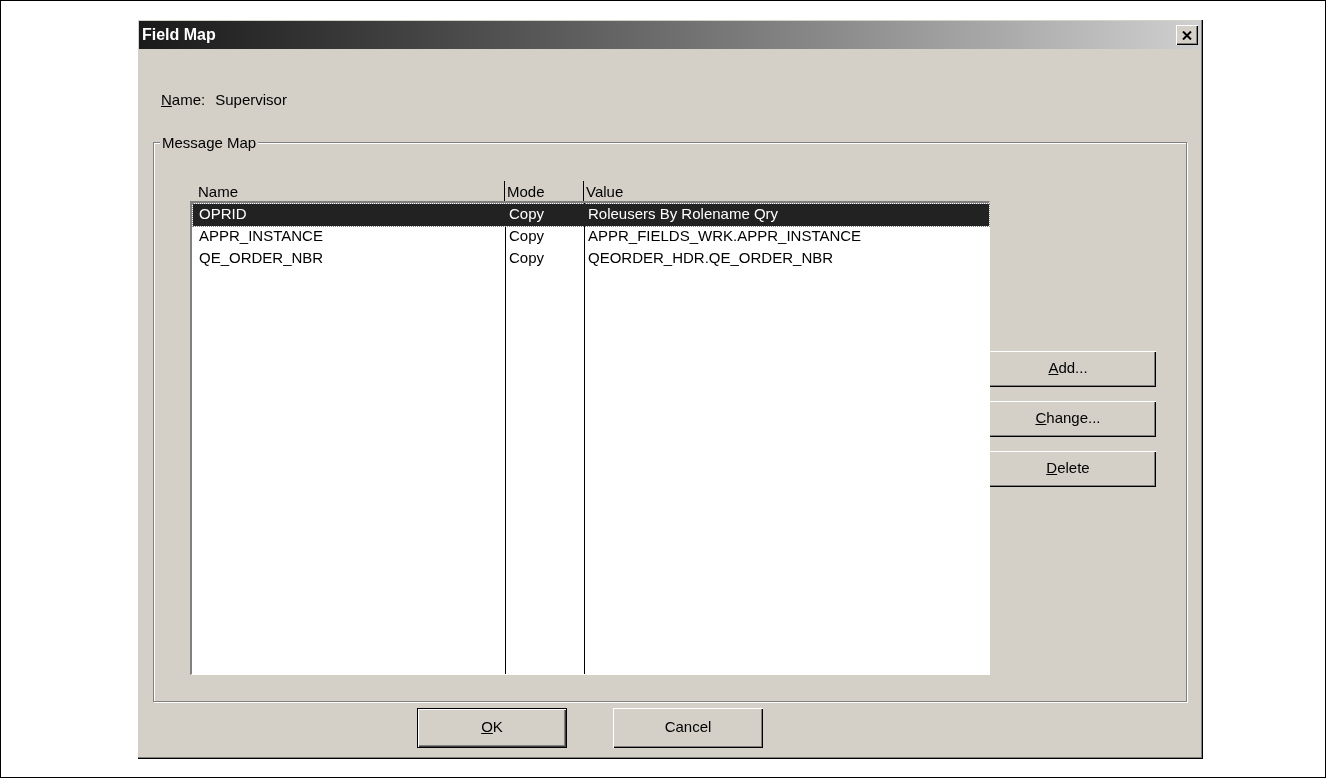  I want to click on dialog-button: OK, so click(492, 727).